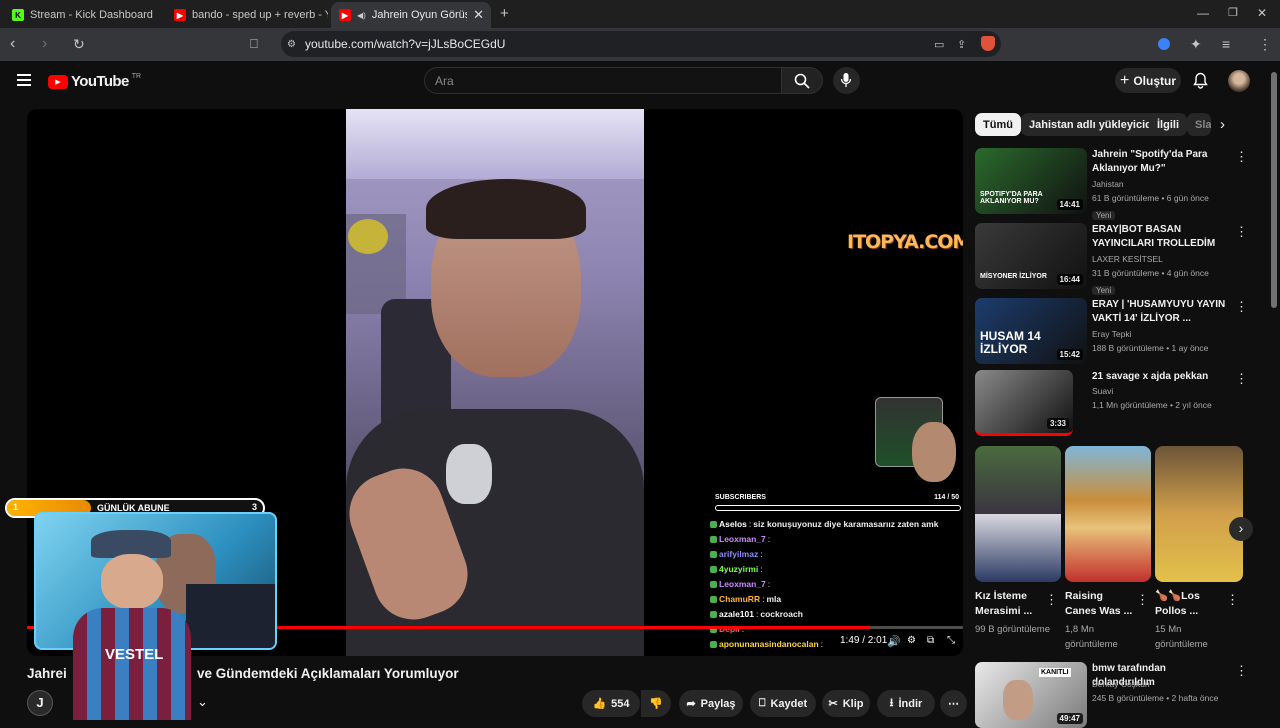 The height and width of the screenshot is (728, 1280). I want to click on share-button: ➦ Paylaş, so click(711, 703).